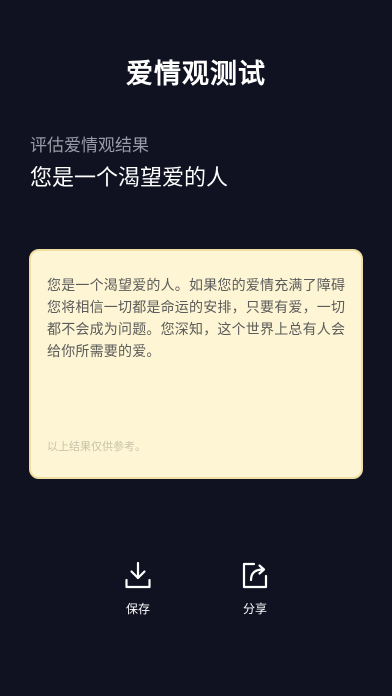 The image size is (392, 696). Describe the element at coordinates (196, 74) in the screenshot. I see `page-title: 爱情观测试` at that location.